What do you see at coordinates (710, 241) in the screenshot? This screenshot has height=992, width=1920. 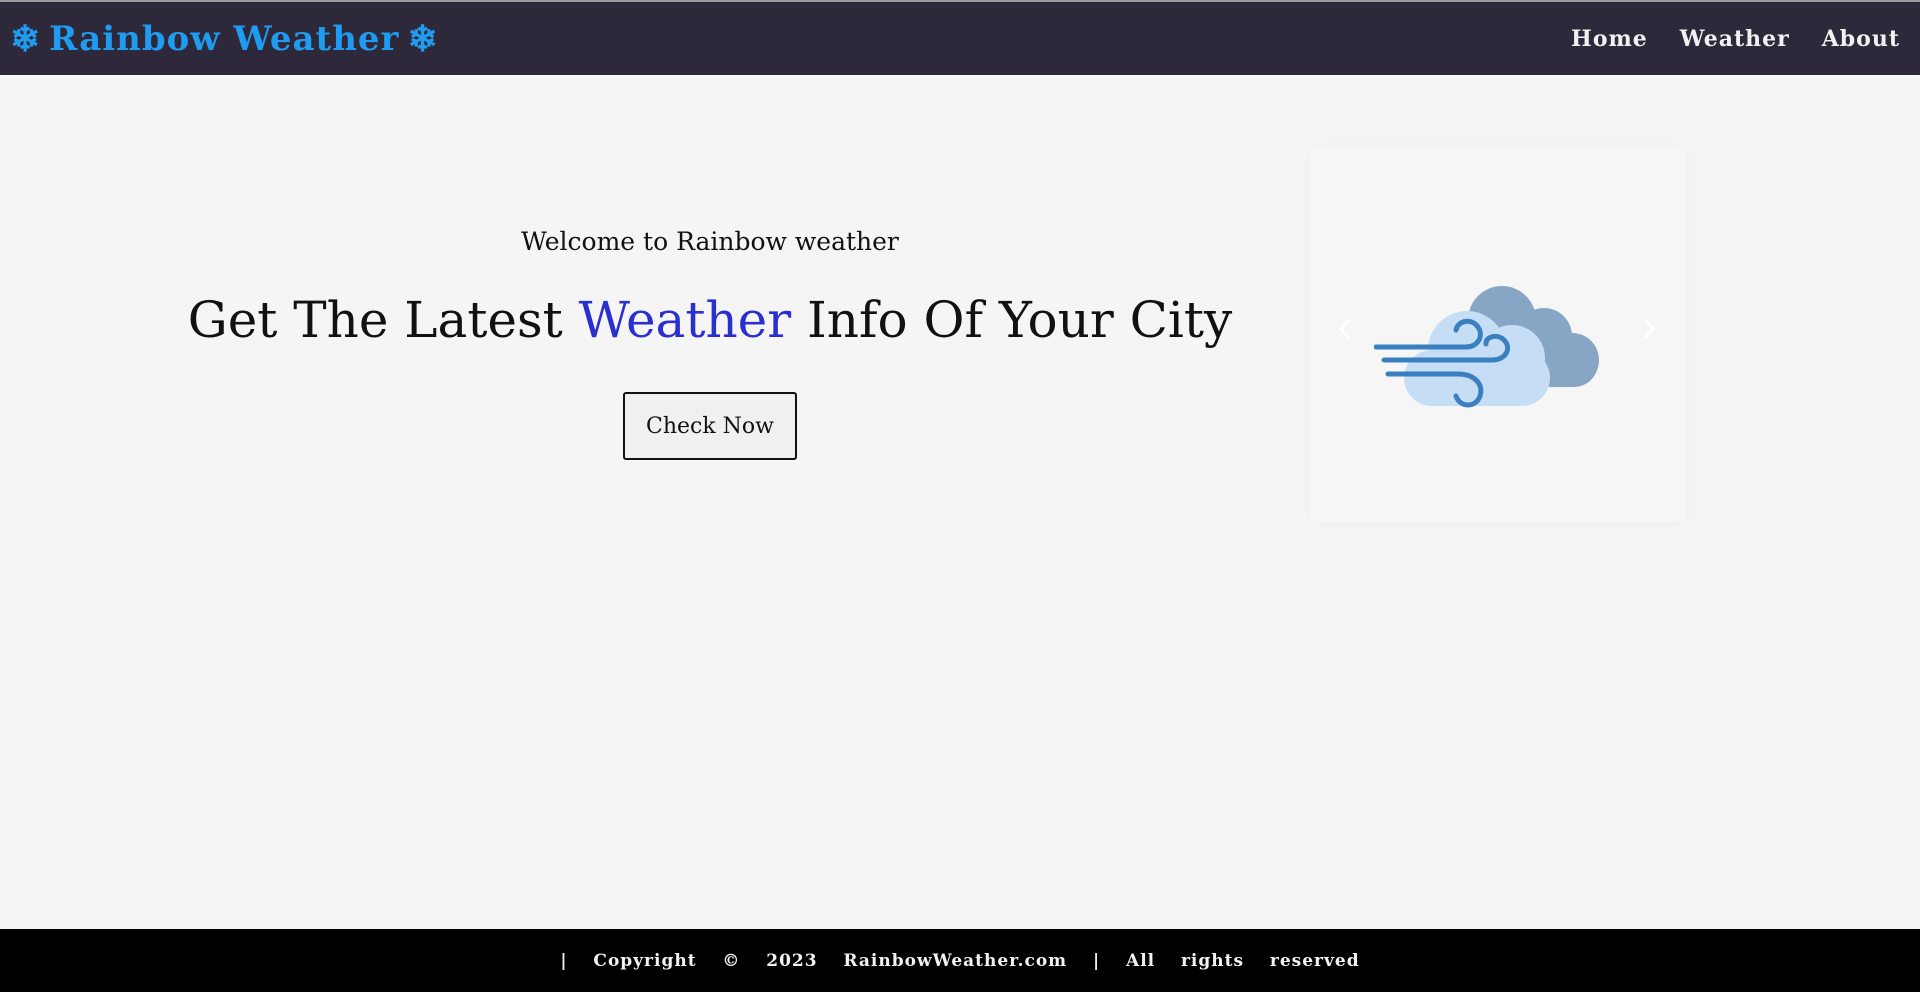 I see `welcome-text: Welcome to Rainbow weather` at bounding box center [710, 241].